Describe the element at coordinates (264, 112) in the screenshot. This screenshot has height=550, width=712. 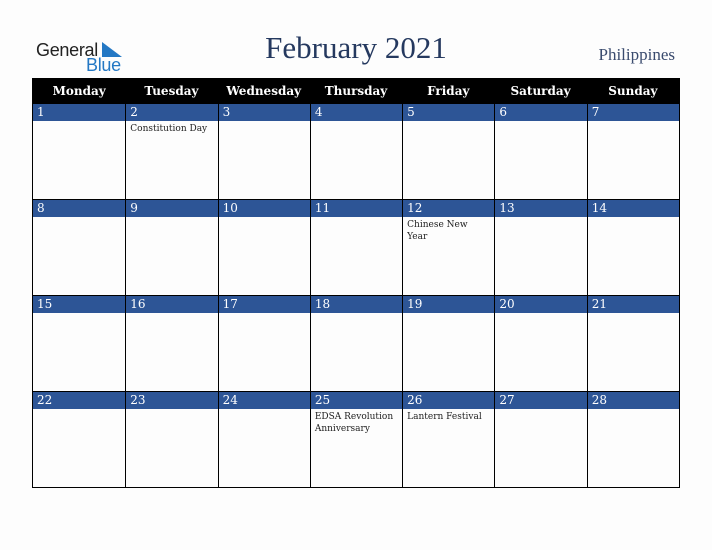
I see `day-number: 3` at that location.